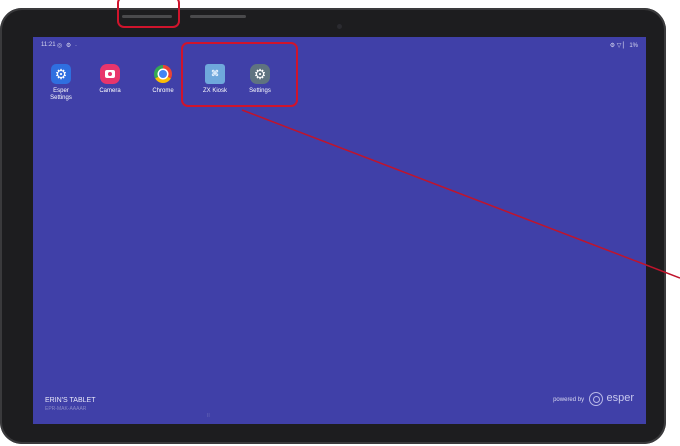 This screenshot has width=680, height=446. Describe the element at coordinates (61, 94) in the screenshot. I see `app-label: Esper Settings` at that location.